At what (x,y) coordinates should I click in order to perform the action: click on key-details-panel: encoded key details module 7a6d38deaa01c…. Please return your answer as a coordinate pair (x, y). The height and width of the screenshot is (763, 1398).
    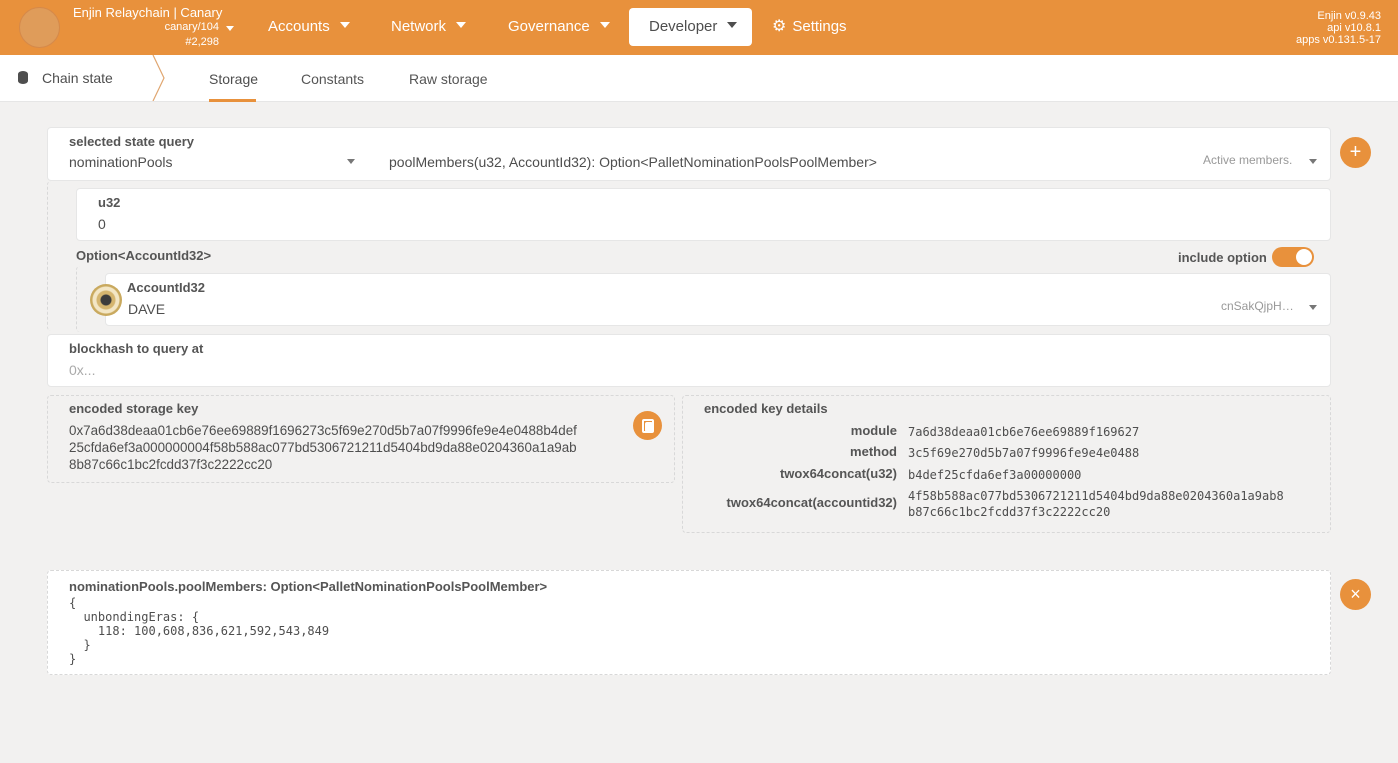
    Looking at the image, I should click on (1006, 464).